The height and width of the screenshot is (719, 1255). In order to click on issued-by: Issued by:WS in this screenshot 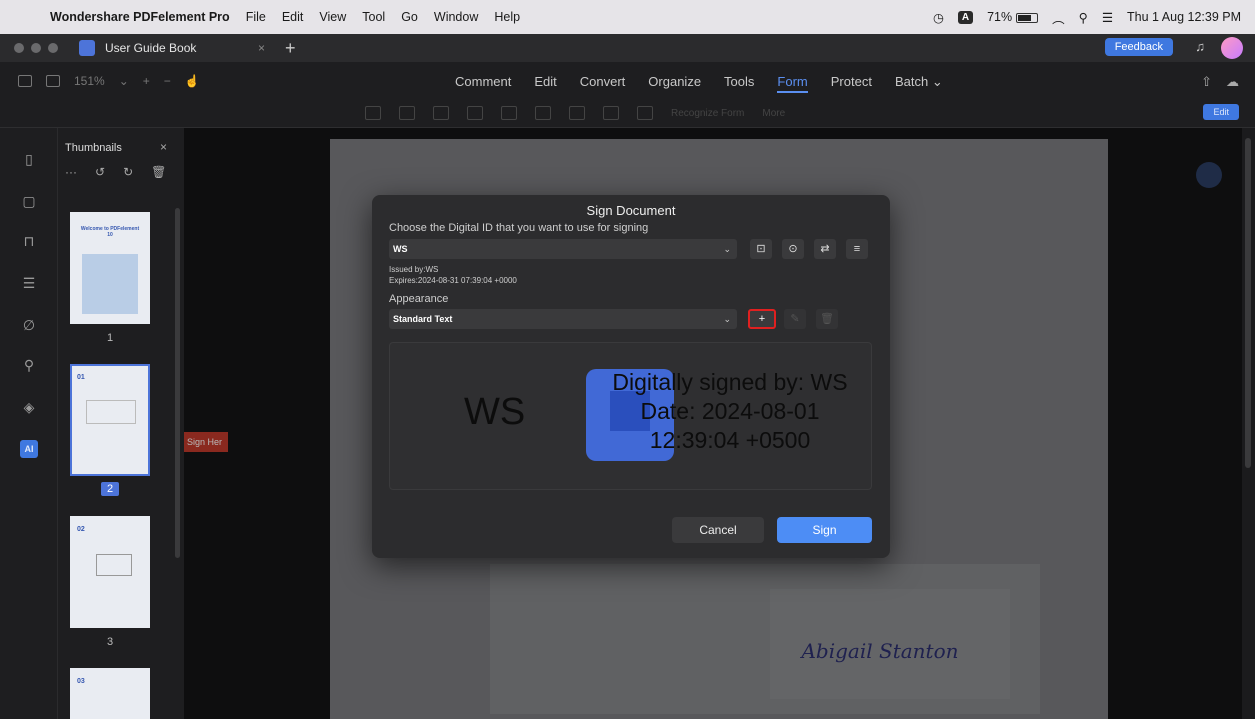, I will do `click(414, 269)`.